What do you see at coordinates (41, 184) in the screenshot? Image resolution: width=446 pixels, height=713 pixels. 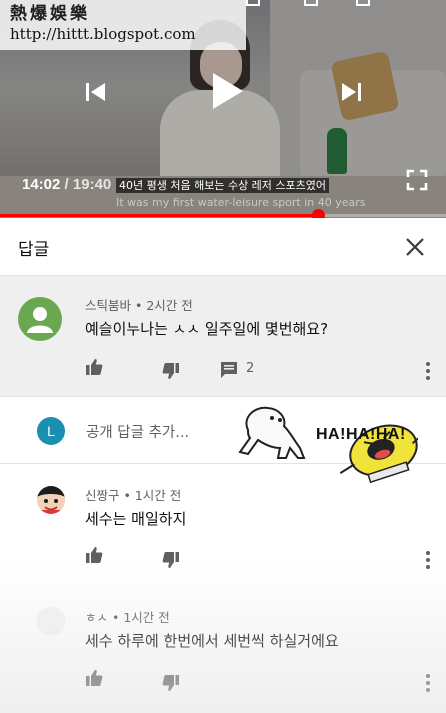 I see `current-time: 14:02` at bounding box center [41, 184].